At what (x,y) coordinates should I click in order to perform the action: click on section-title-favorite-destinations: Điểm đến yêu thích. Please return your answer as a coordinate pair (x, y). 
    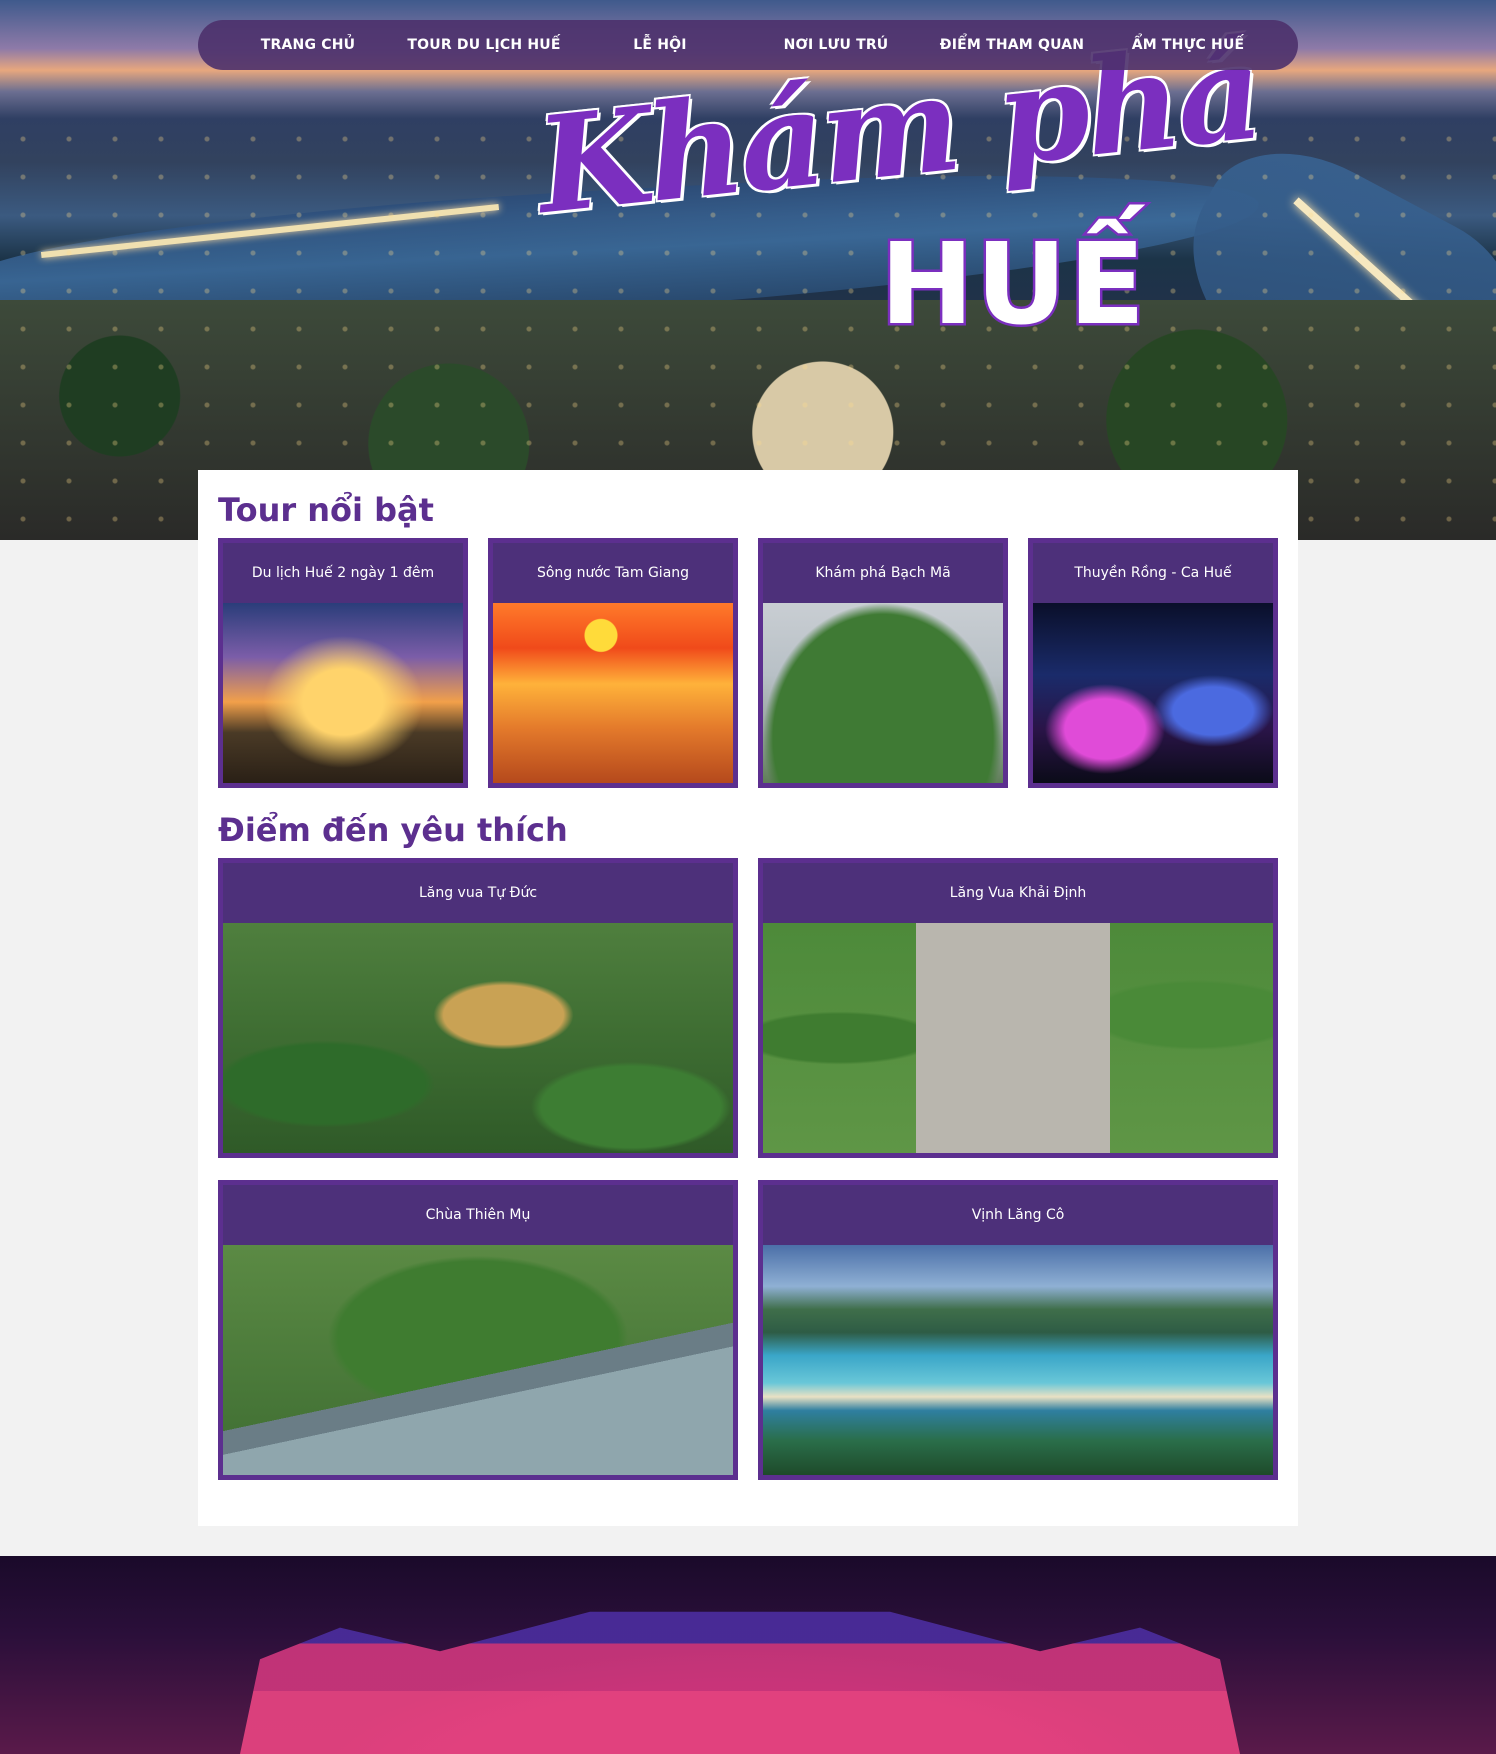
    Looking at the image, I should click on (393, 830).